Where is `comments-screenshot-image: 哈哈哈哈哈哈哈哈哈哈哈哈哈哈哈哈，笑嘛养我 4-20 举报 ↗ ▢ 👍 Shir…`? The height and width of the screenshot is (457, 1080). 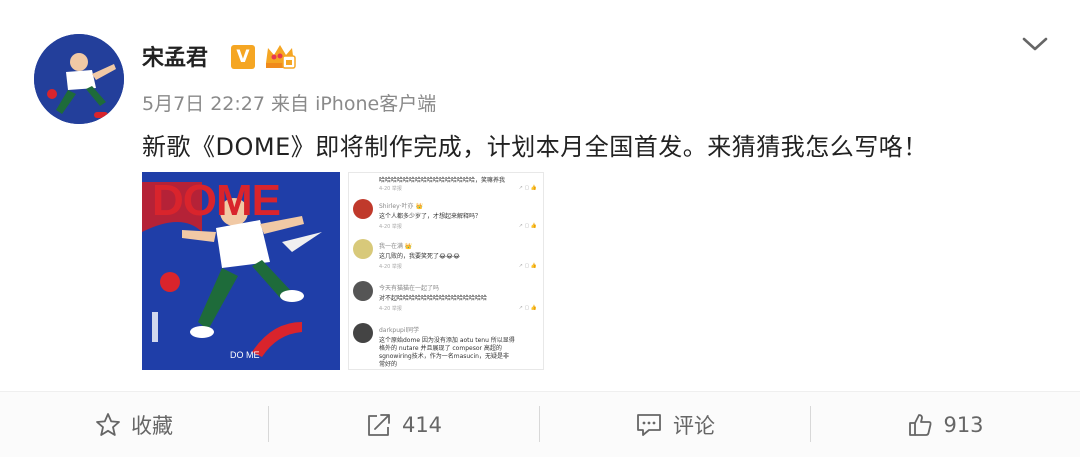 comments-screenshot-image: 哈哈哈哈哈哈哈哈哈哈哈哈哈哈哈哈，笑嘛养我 4-20 举报 ↗ ▢ 👍 Shir… is located at coordinates (446, 271).